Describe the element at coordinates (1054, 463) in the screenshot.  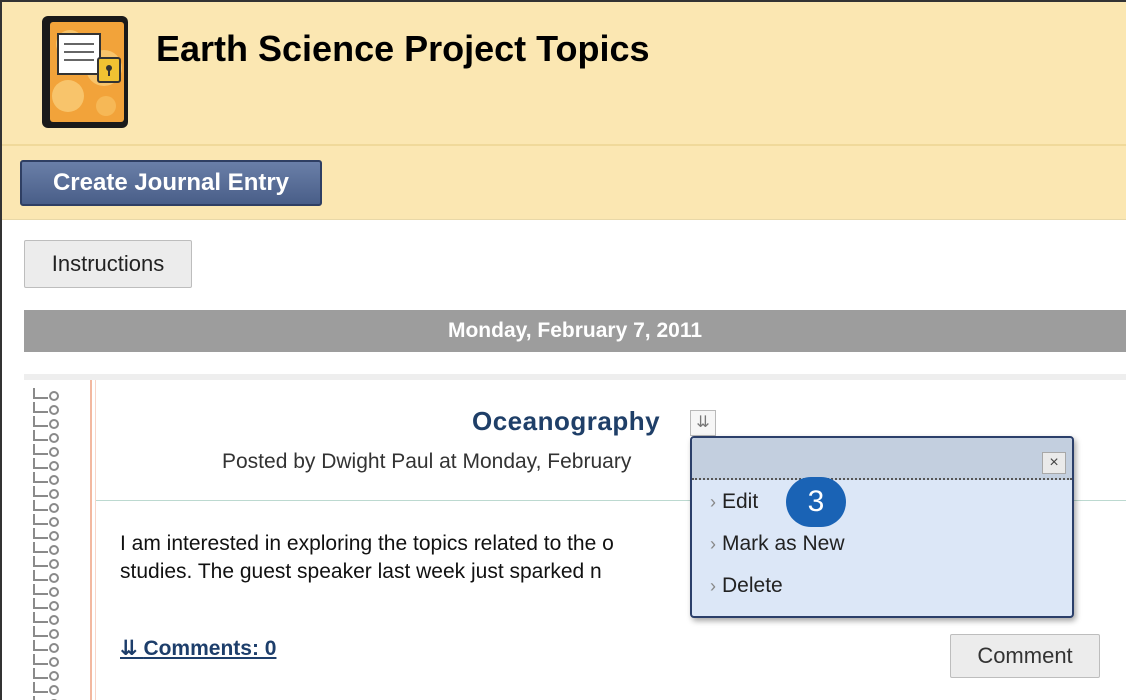
I see `close-icon: ×` at that location.